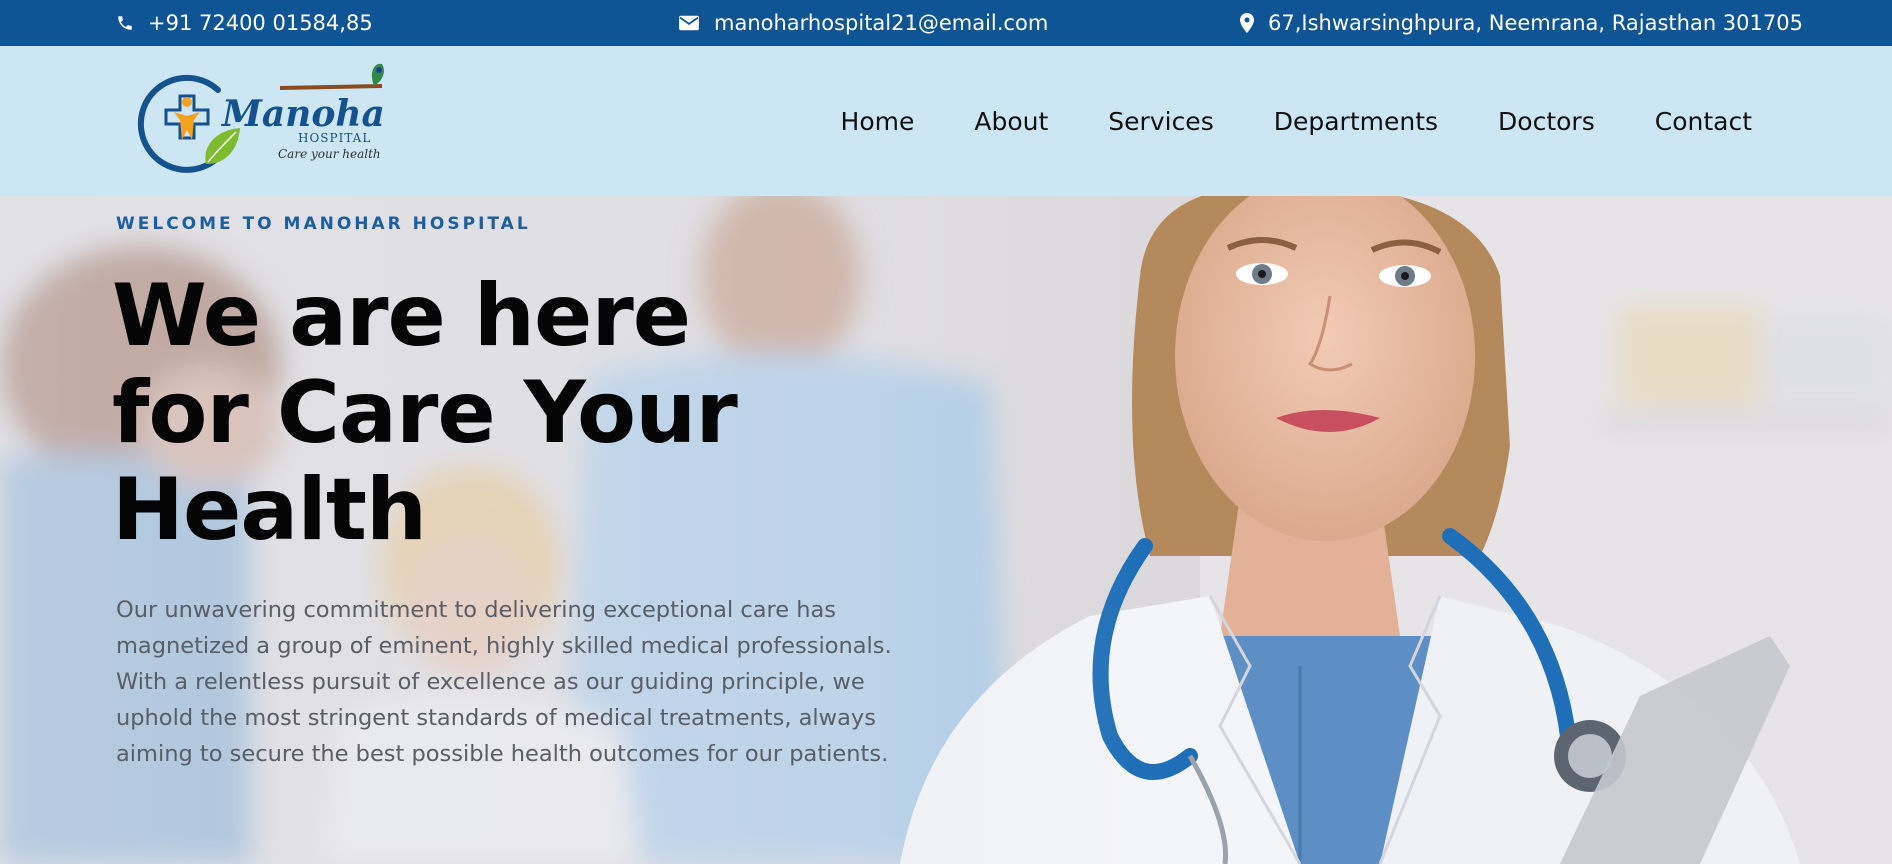 This screenshot has width=1892, height=864. Describe the element at coordinates (303, 114) in the screenshot. I see `logo-name: Manohar` at that location.